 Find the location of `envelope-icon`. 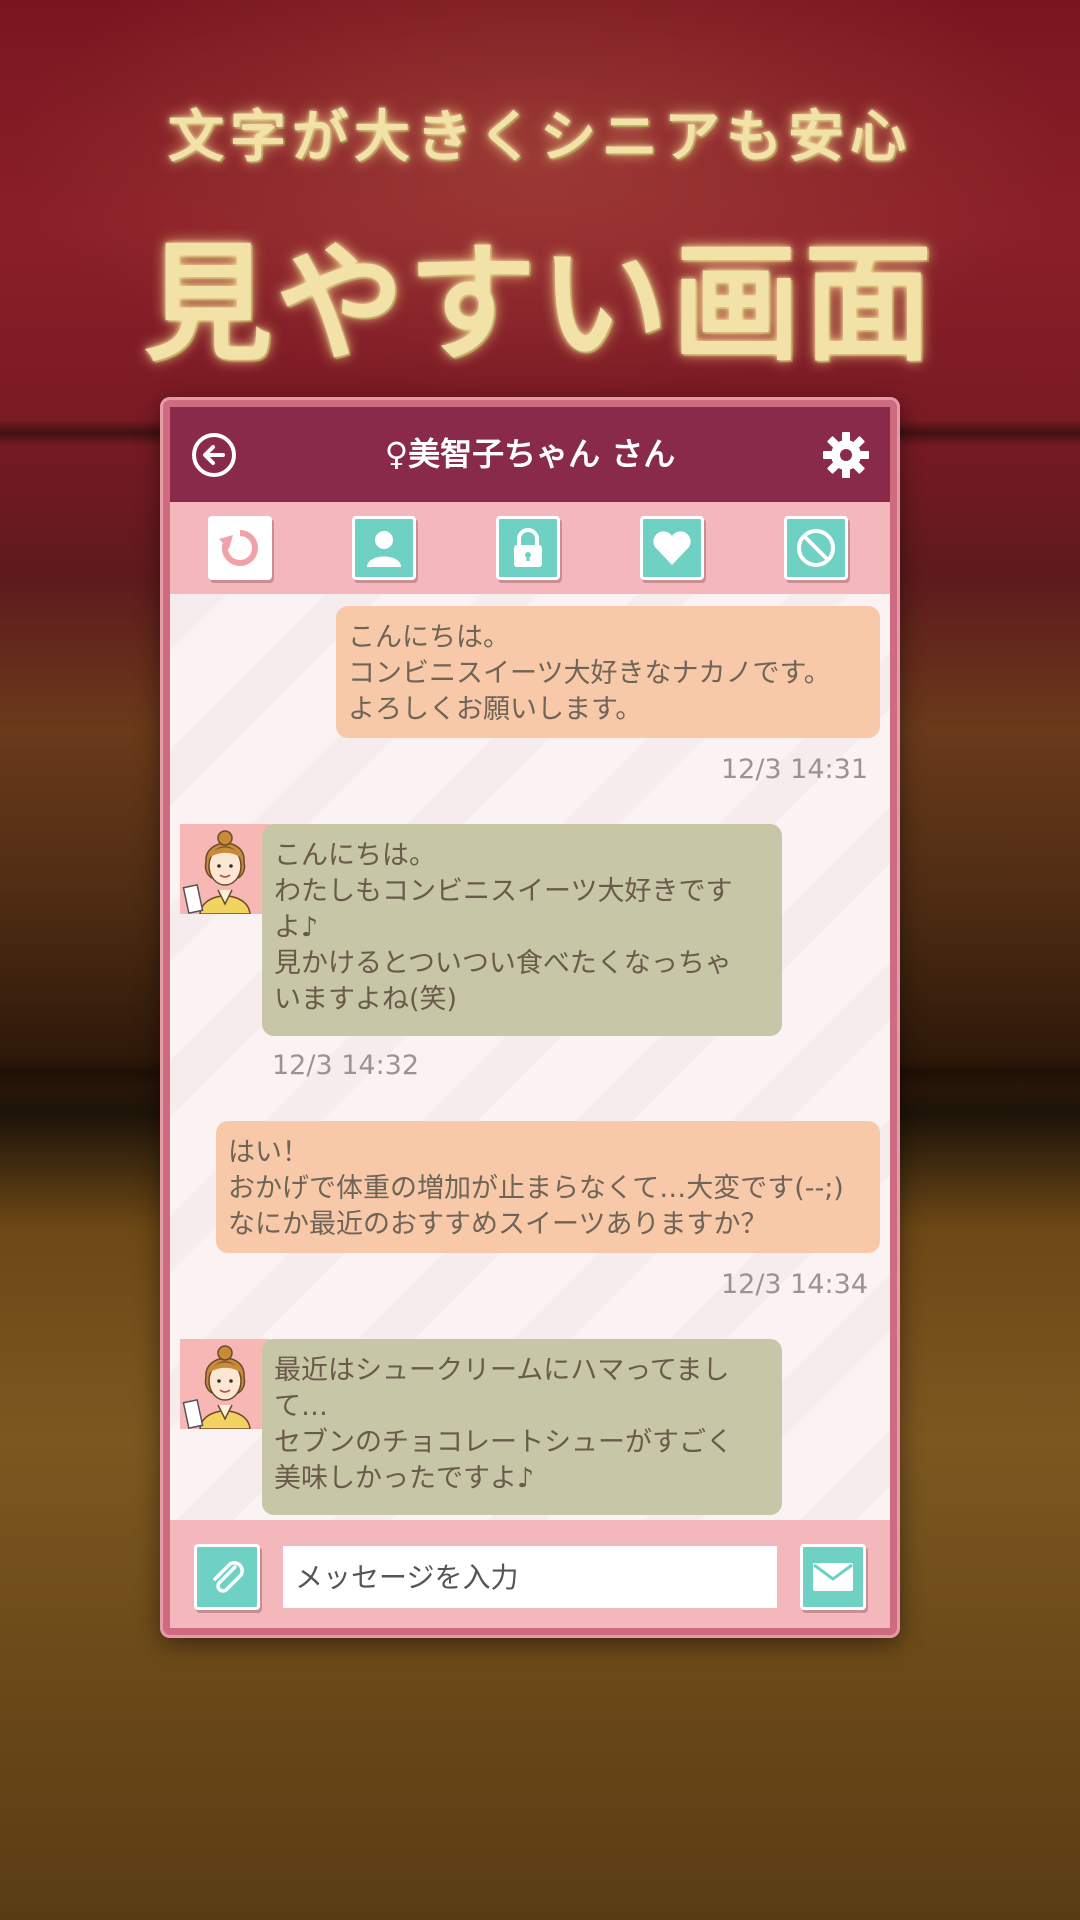

envelope-icon is located at coordinates (833, 1577).